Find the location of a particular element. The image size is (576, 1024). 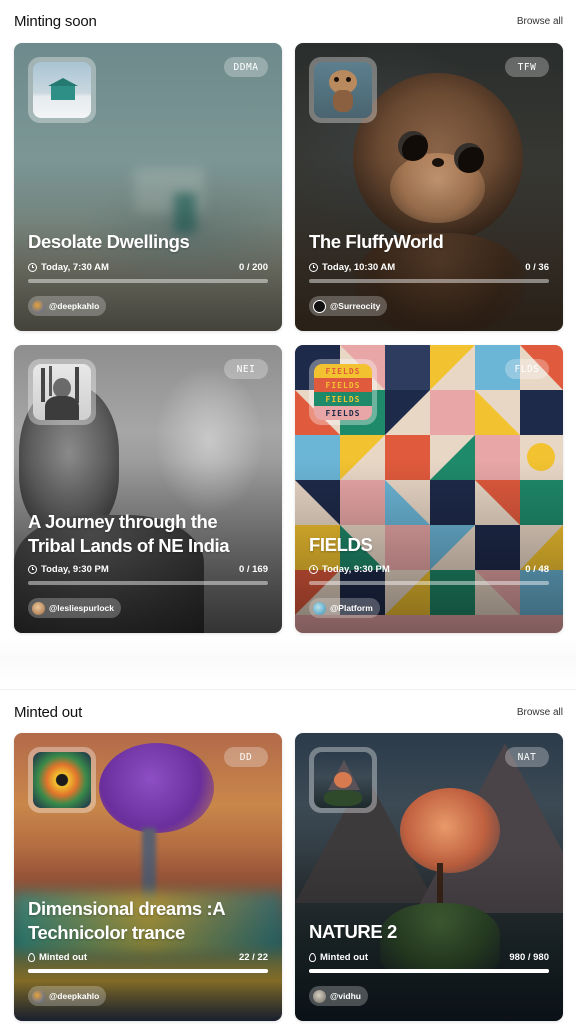

mint-time: Today, 7:30 AM is located at coordinates (75, 267).